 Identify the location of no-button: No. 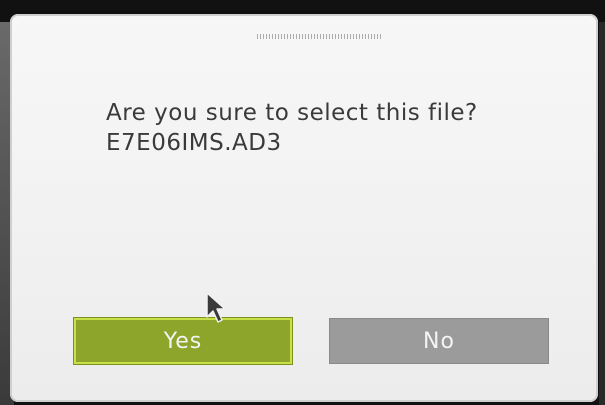
(439, 341).